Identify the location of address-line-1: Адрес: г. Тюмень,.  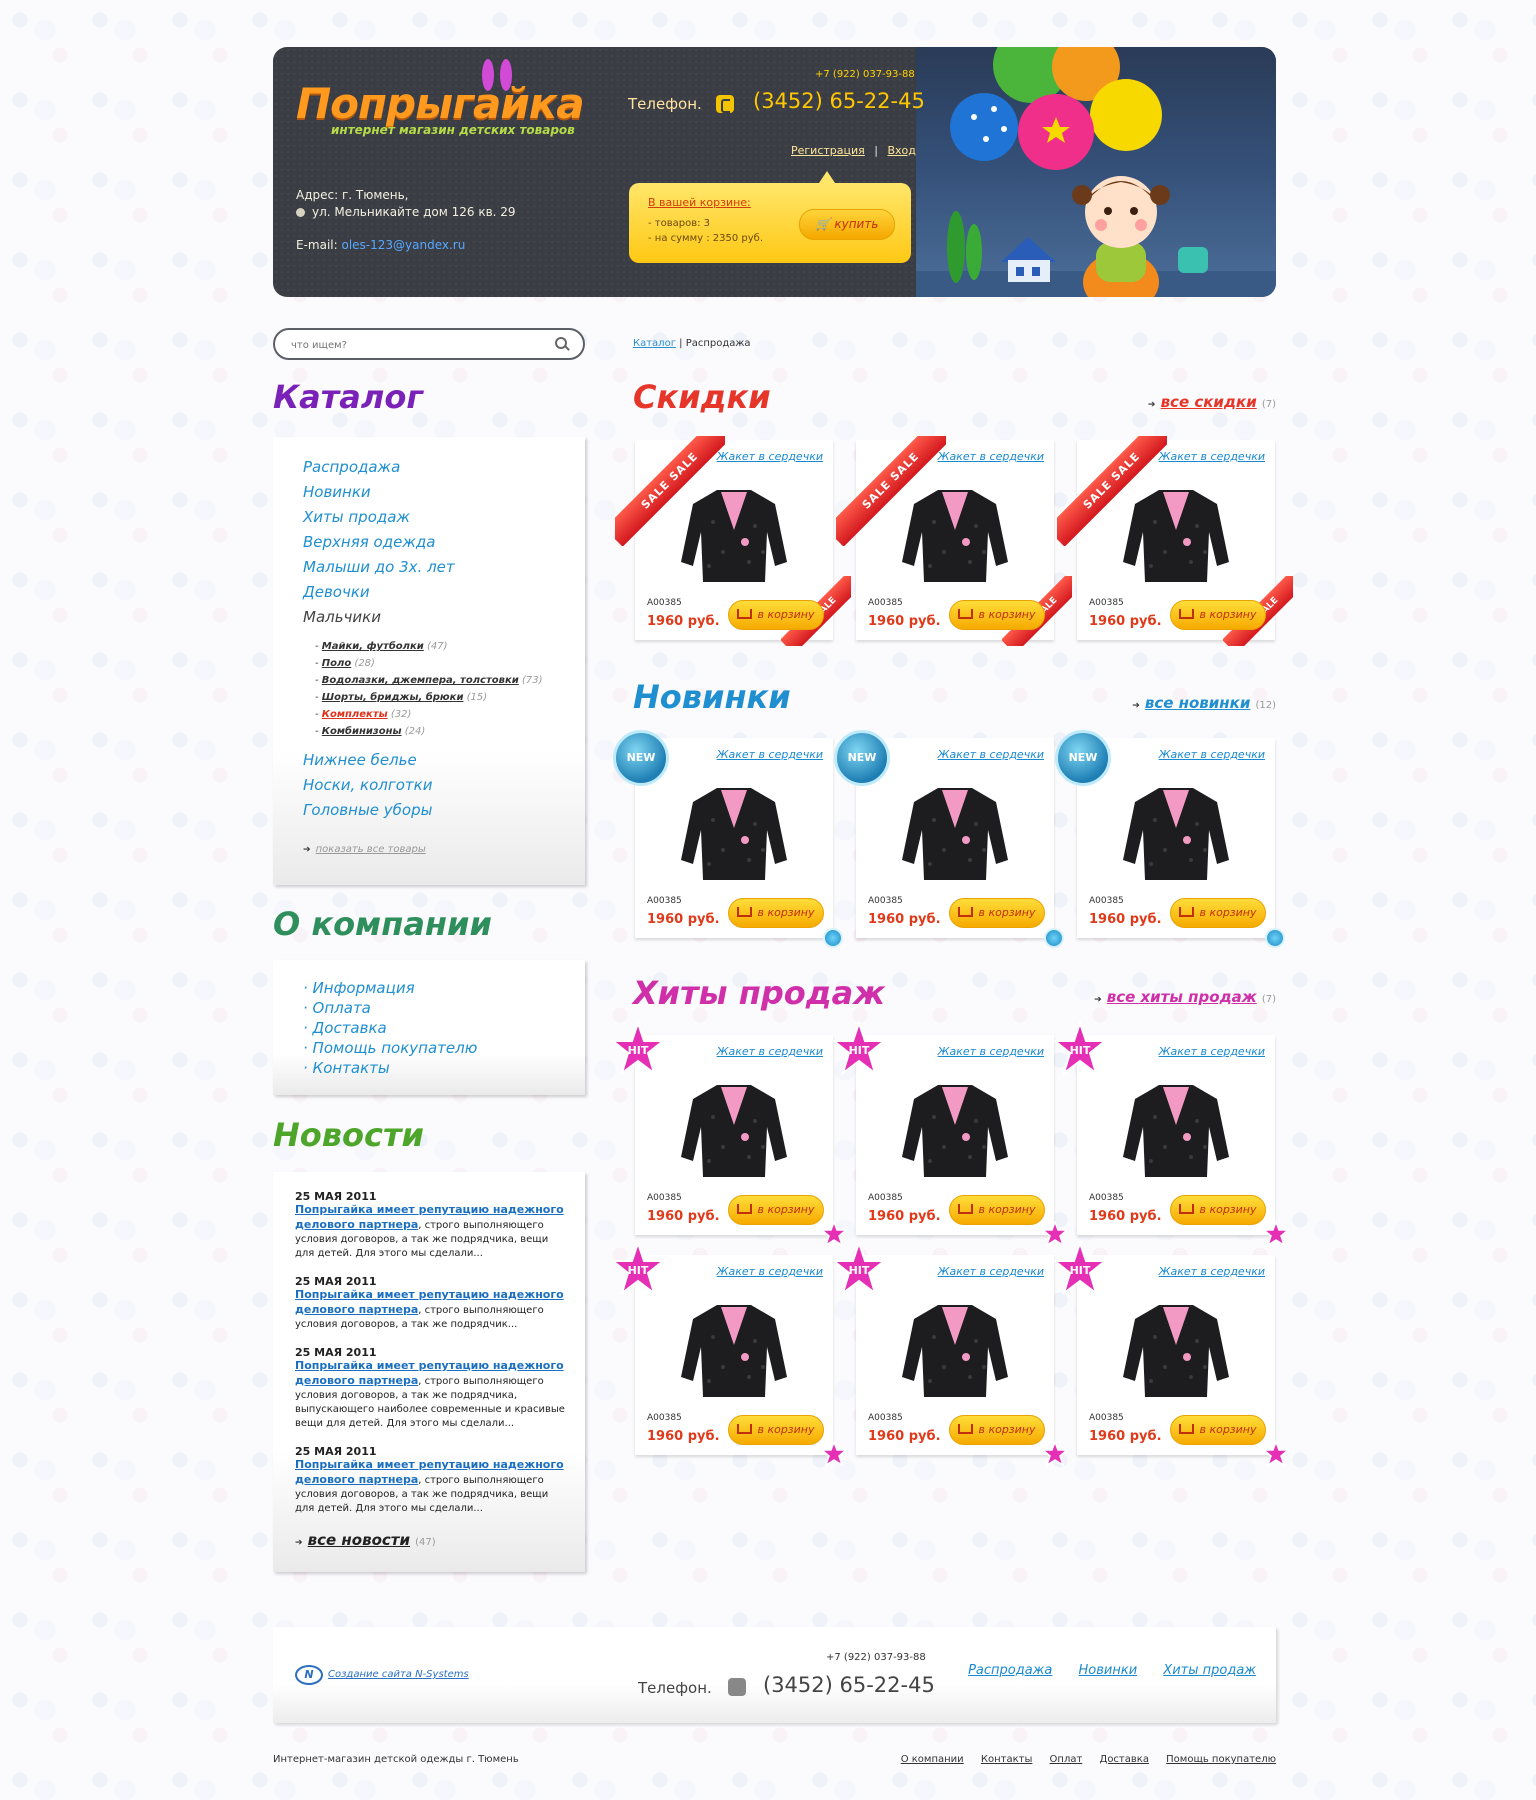
(352, 195).